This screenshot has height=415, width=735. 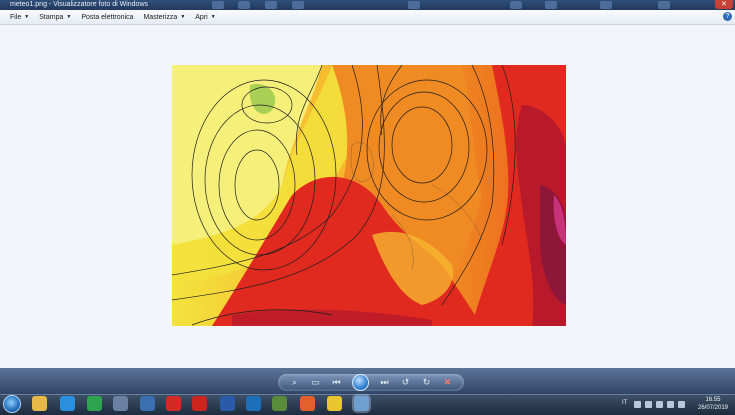 What do you see at coordinates (727, 16) in the screenshot?
I see `help-icon: ?` at bounding box center [727, 16].